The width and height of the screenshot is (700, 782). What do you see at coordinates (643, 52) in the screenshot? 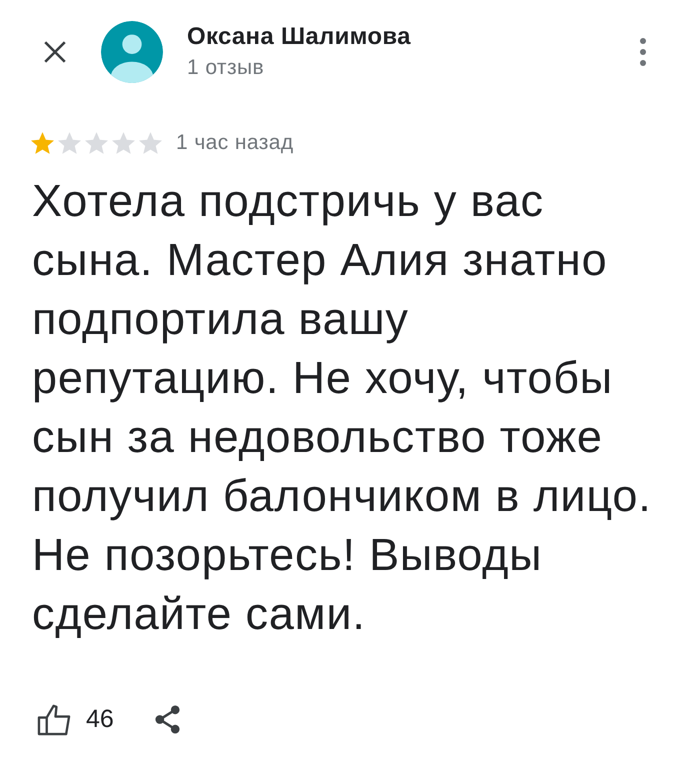
I see `more-options-icon` at bounding box center [643, 52].